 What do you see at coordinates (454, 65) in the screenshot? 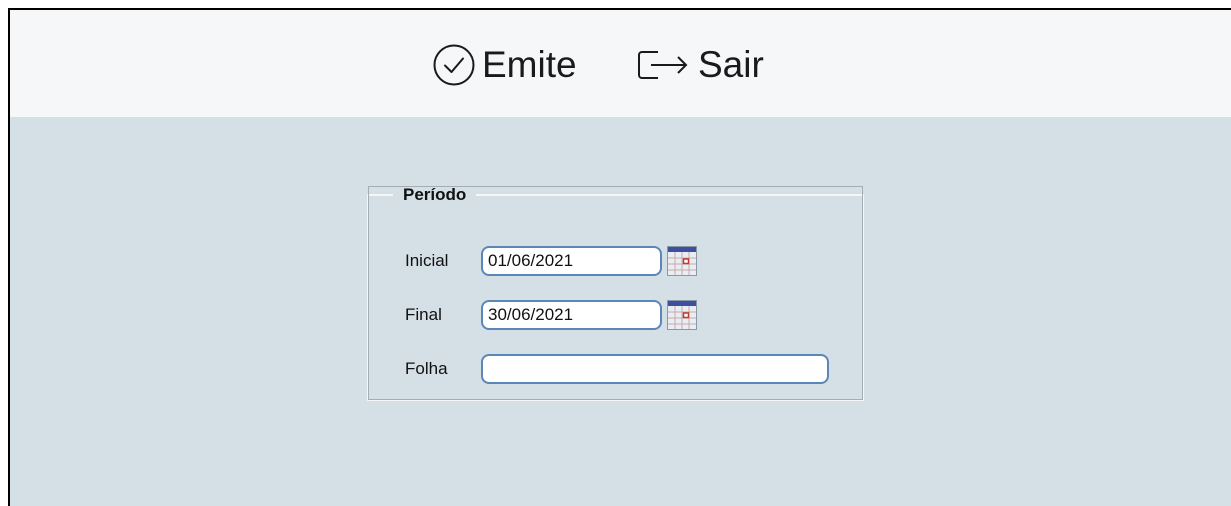
I see `check-circle-icon` at bounding box center [454, 65].